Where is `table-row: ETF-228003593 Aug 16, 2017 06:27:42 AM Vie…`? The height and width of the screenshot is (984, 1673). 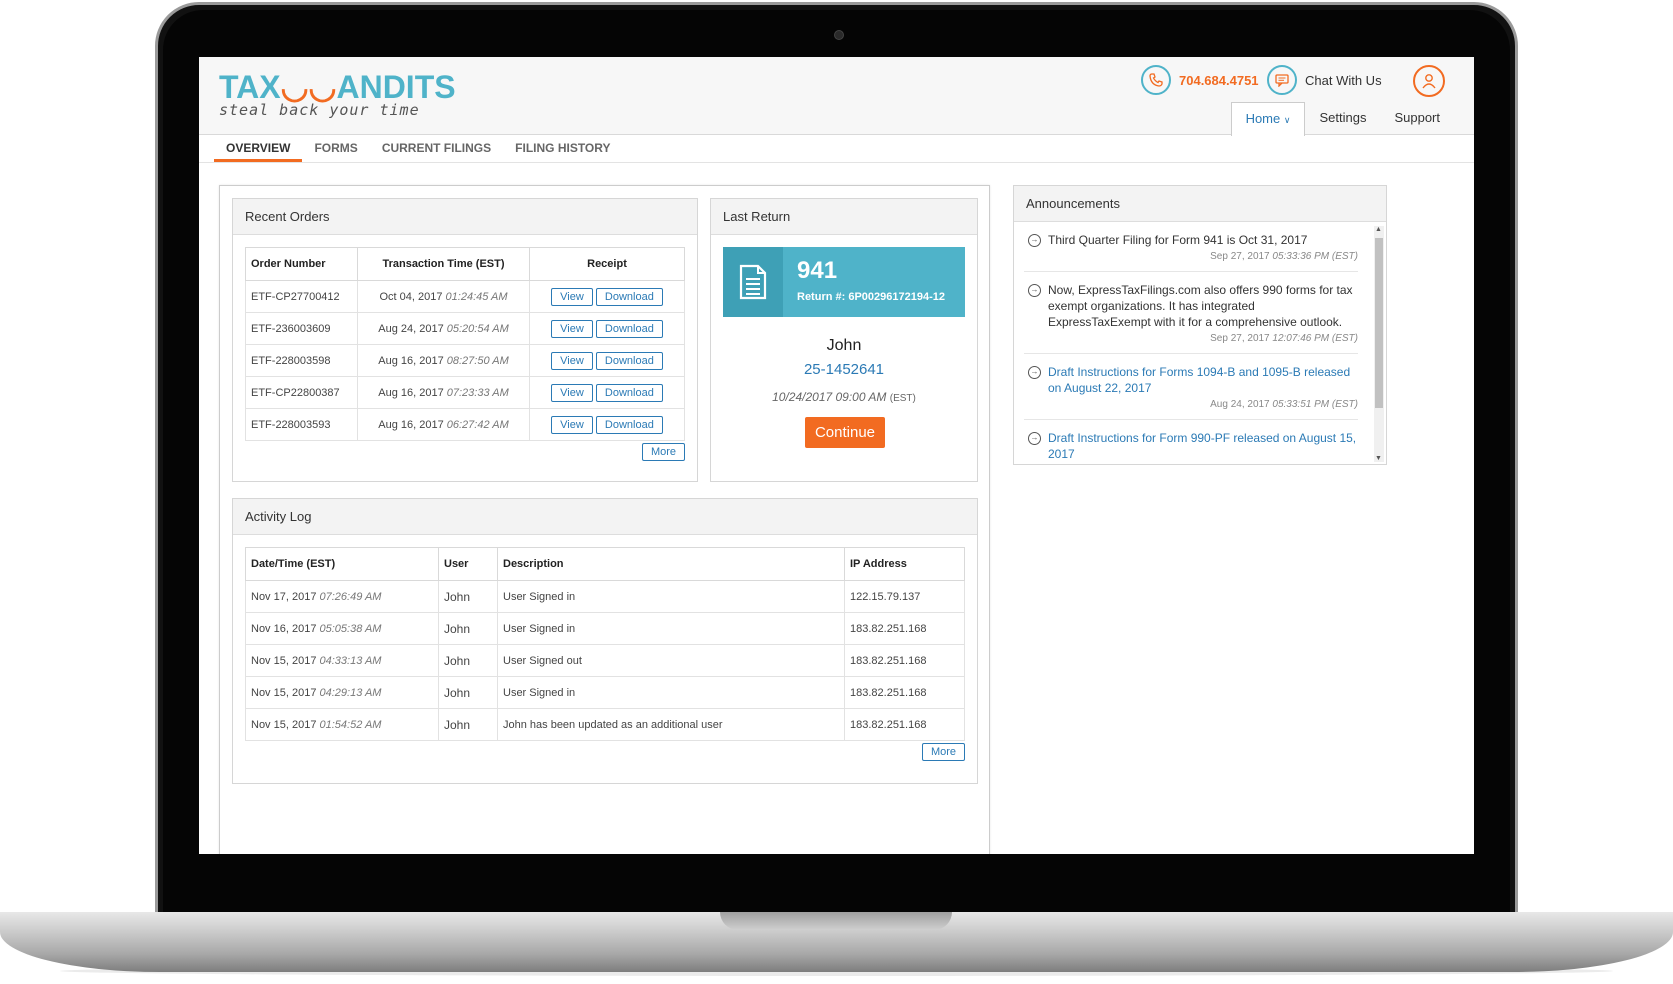 table-row: ETF-228003593 Aug 16, 2017 06:27:42 AM Vie… is located at coordinates (465, 424).